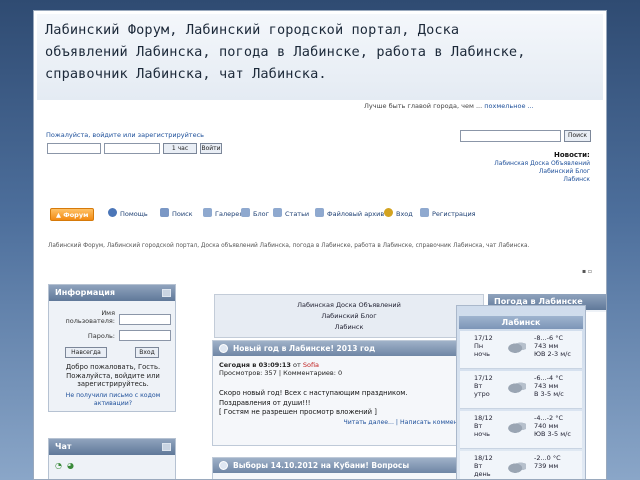 Image resolution: width=640 pixels, height=480 pixels. Describe the element at coordinates (147, 352) in the screenshot. I see `login-button: Вход` at that location.